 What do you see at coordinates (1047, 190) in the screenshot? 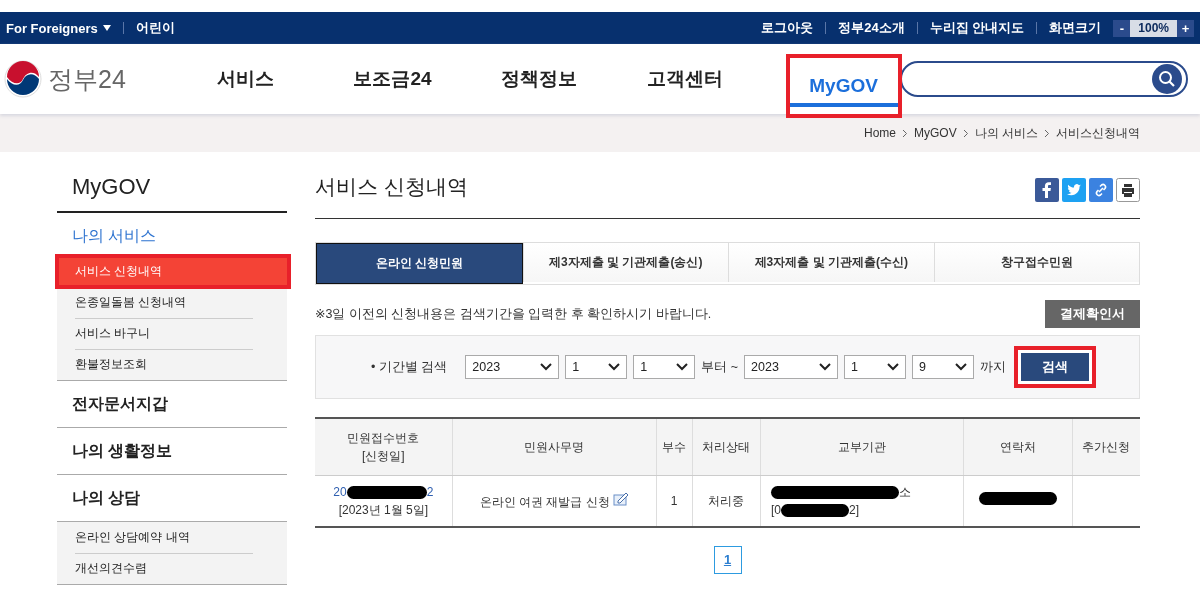
I see `facebook-icon` at bounding box center [1047, 190].